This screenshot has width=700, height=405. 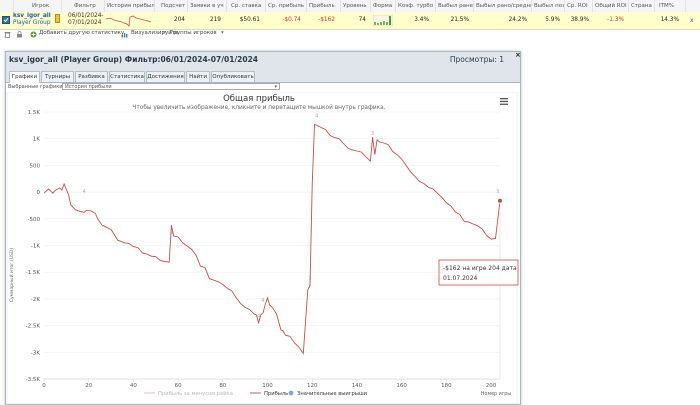 I want to click on x-tick-label: 20, so click(x=88, y=386).